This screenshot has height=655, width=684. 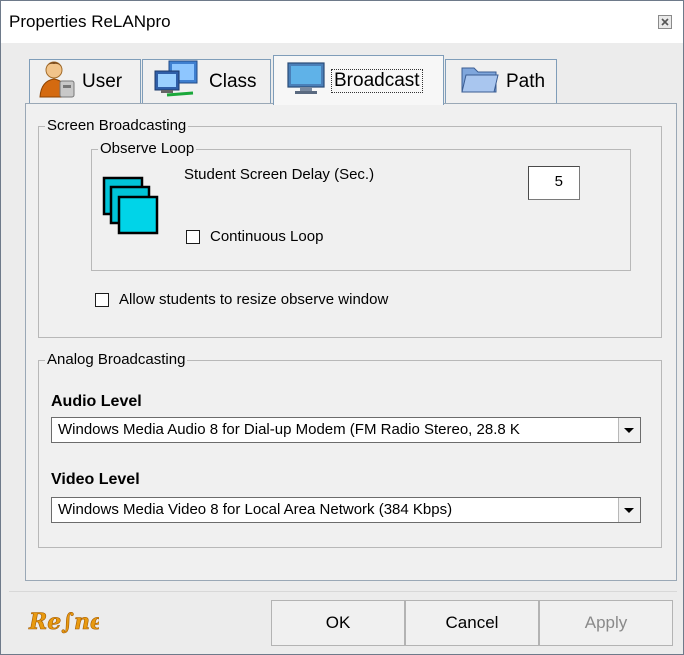 I want to click on tab-class-label: Class, so click(x=233, y=81).